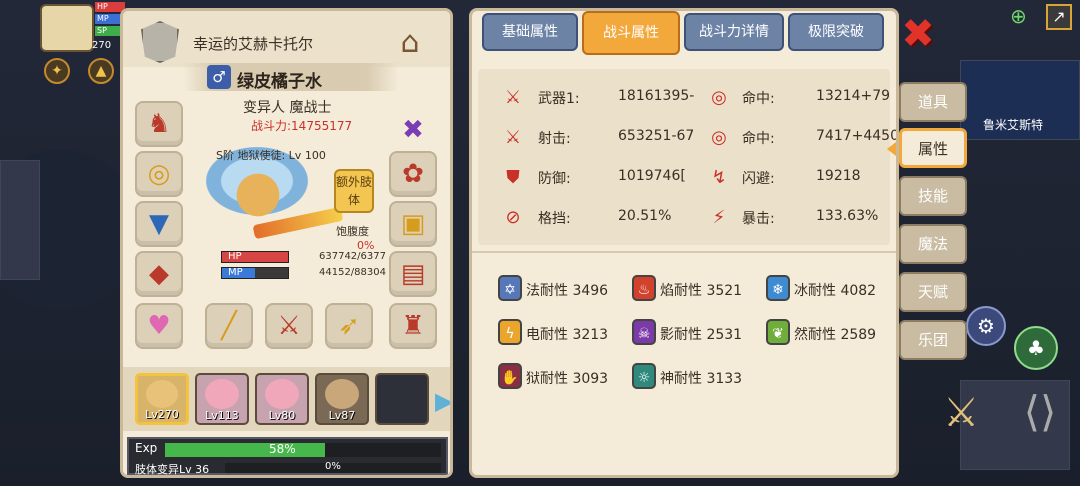 The height and width of the screenshot is (486, 1080). I want to click on exp-panel: Exp 58% 肢体变异Lv 36 0%, so click(287, 456).